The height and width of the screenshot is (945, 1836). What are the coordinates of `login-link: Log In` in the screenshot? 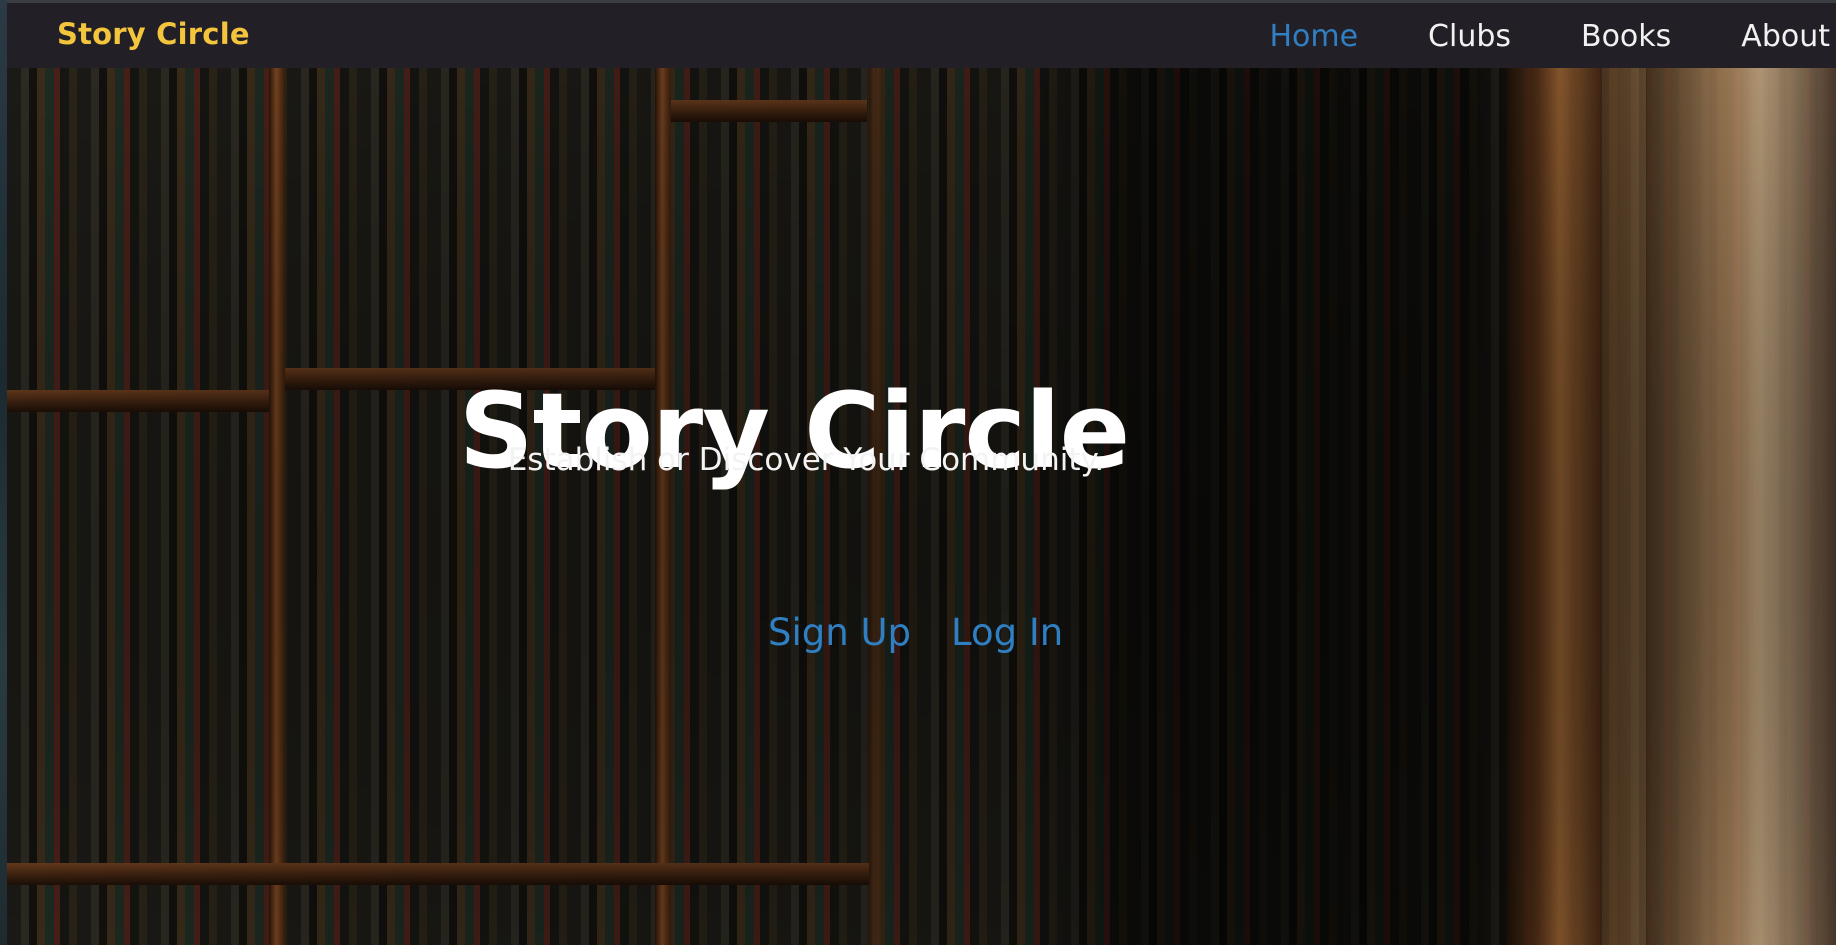 It's located at (1007, 632).